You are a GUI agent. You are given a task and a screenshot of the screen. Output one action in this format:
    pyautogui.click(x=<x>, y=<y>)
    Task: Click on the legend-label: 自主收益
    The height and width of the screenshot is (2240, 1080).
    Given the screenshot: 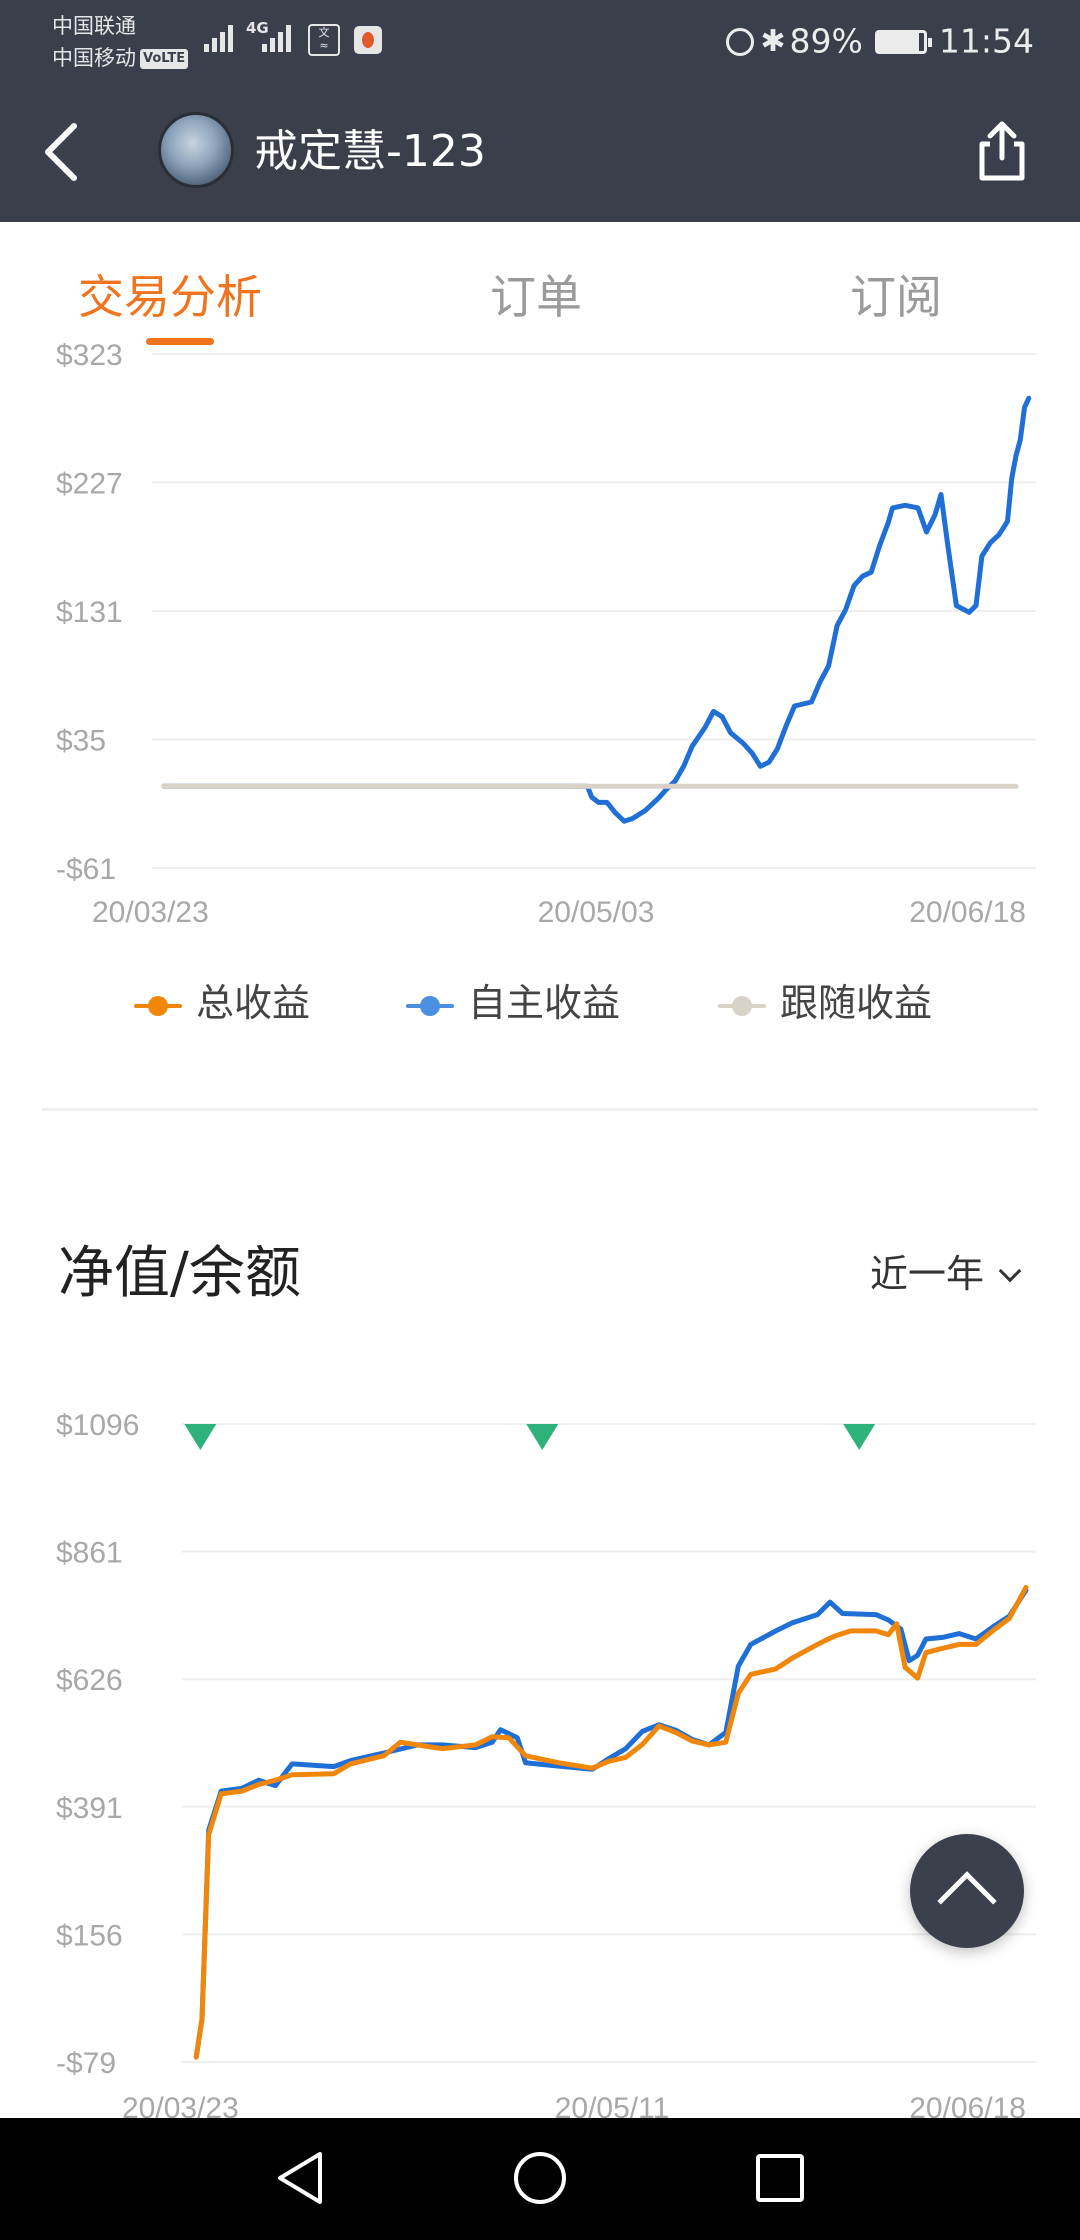 What is the action you would take?
    pyautogui.click(x=544, y=1003)
    